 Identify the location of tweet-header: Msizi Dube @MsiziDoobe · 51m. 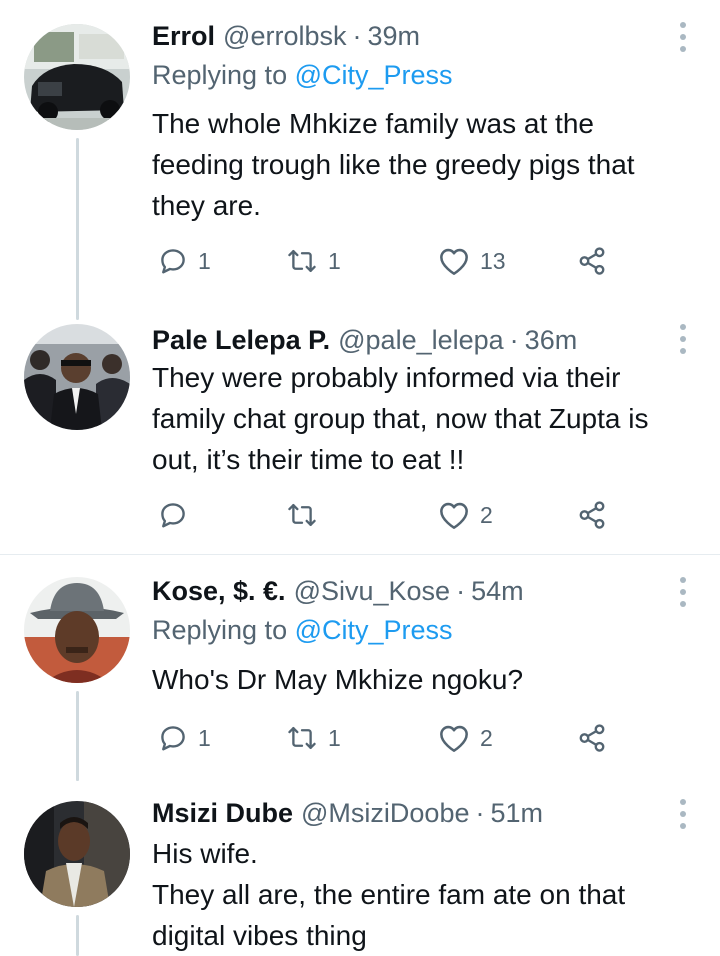
(347, 813).